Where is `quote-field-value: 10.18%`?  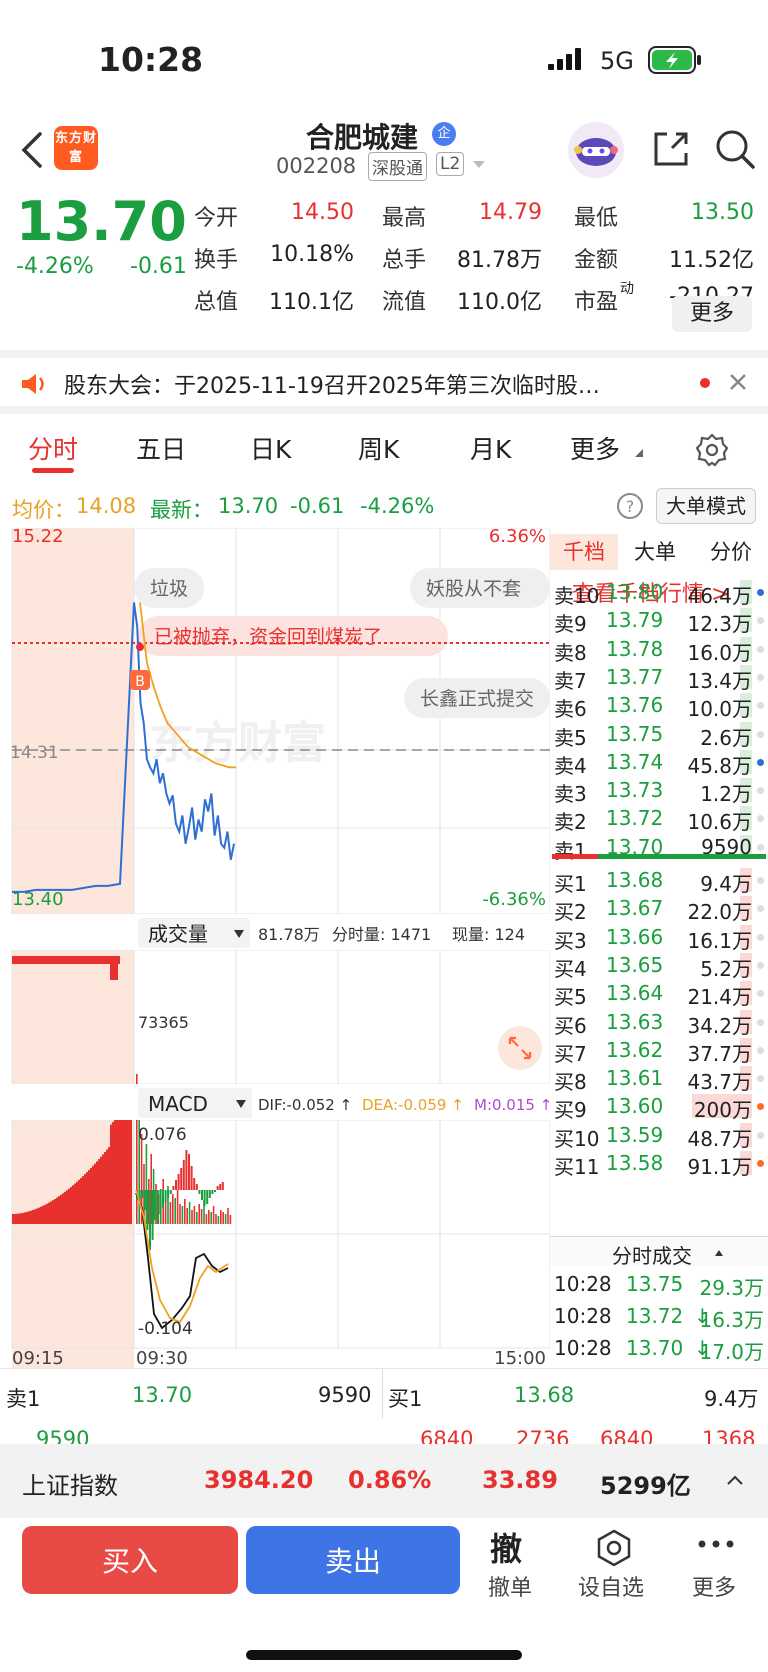 quote-field-value: 10.18% is located at coordinates (312, 254).